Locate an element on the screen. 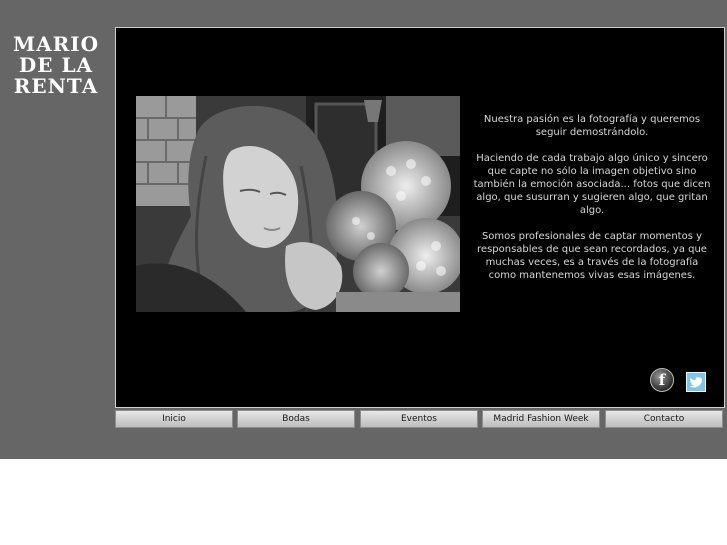 This screenshot has width=727, height=545. logo-line-1: MARIO is located at coordinates (56, 44).